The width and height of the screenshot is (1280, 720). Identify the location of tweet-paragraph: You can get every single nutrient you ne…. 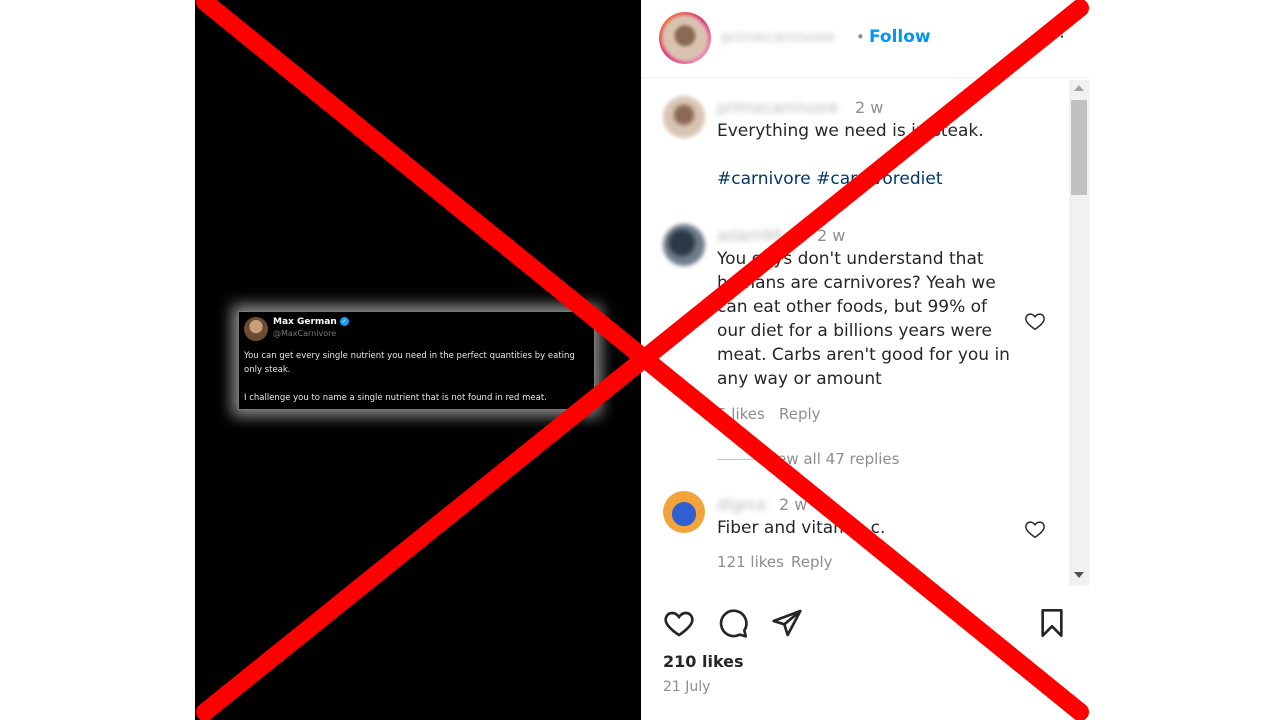
(409, 363).